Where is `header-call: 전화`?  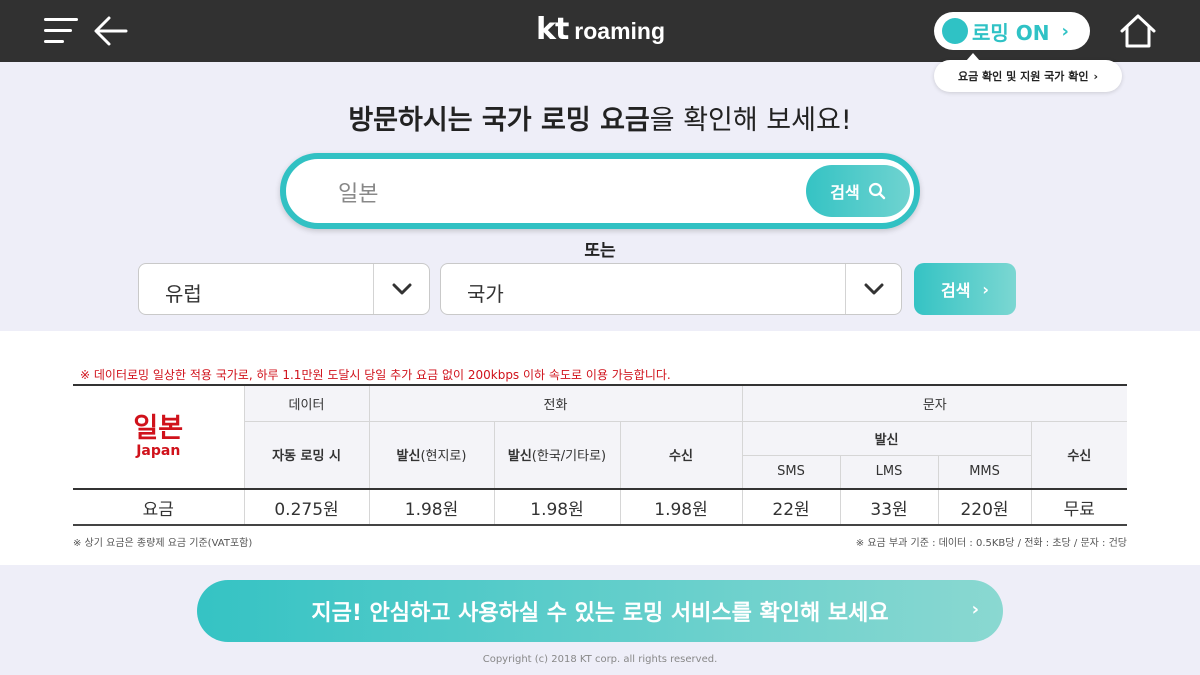 header-call: 전화 is located at coordinates (555, 403).